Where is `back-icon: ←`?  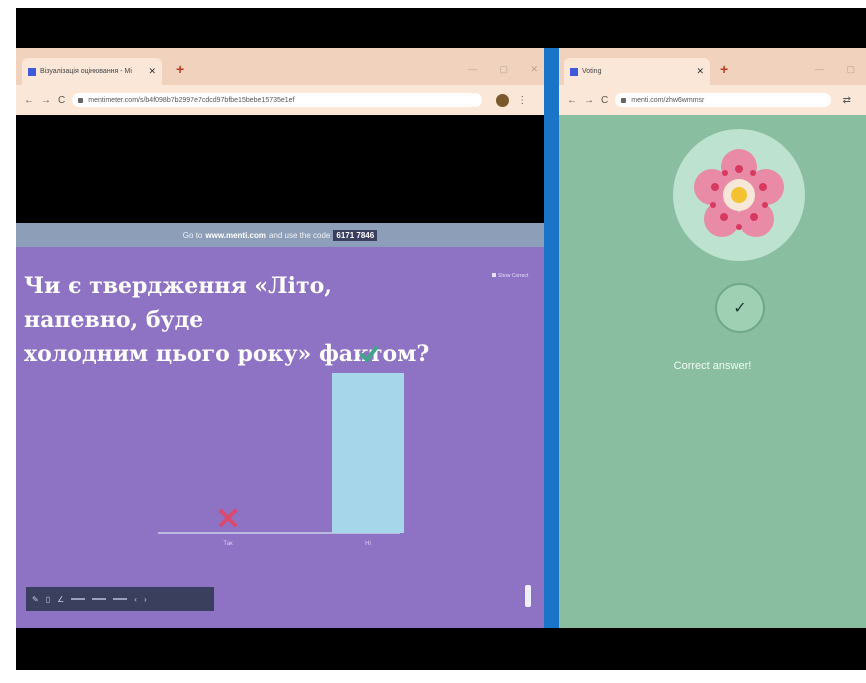
back-icon: ← is located at coordinates (29, 100).